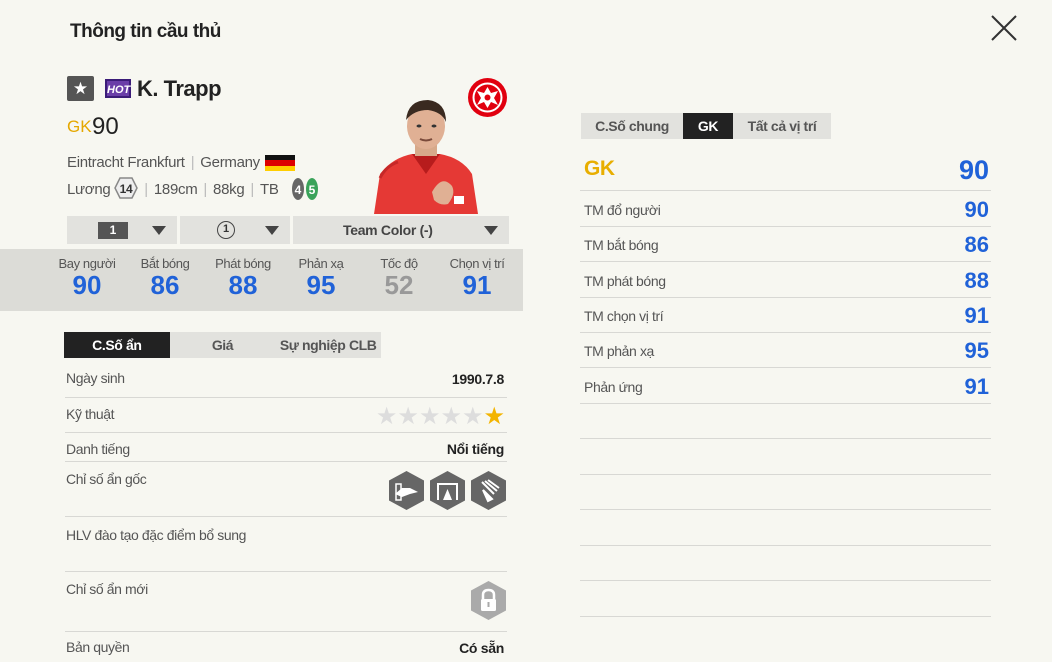 This screenshot has height=662, width=1052. Describe the element at coordinates (708, 126) in the screenshot. I see `tab-gk: GK` at that location.